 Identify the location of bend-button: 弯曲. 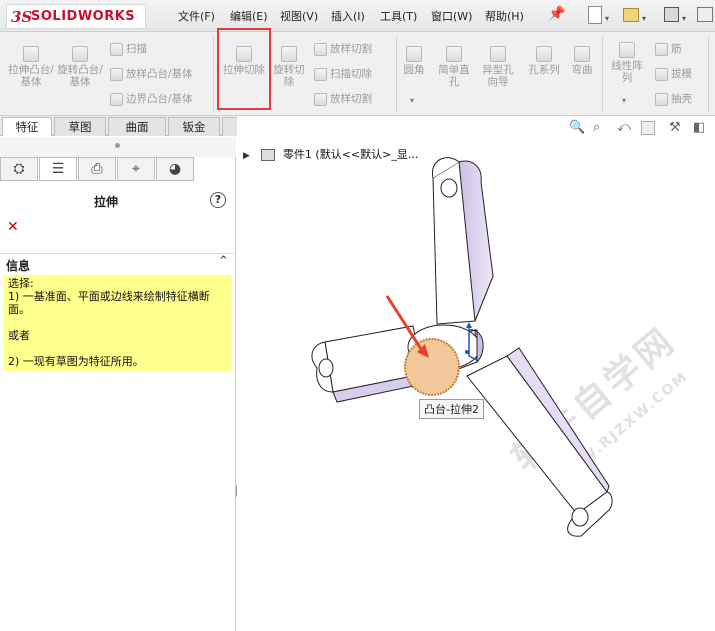
(582, 61).